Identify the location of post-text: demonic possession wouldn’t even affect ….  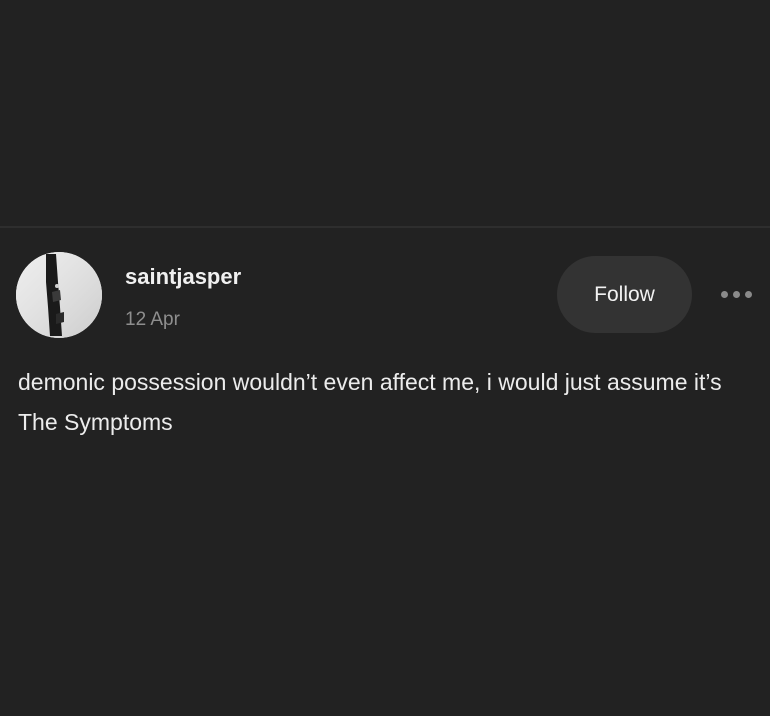
(370, 402).